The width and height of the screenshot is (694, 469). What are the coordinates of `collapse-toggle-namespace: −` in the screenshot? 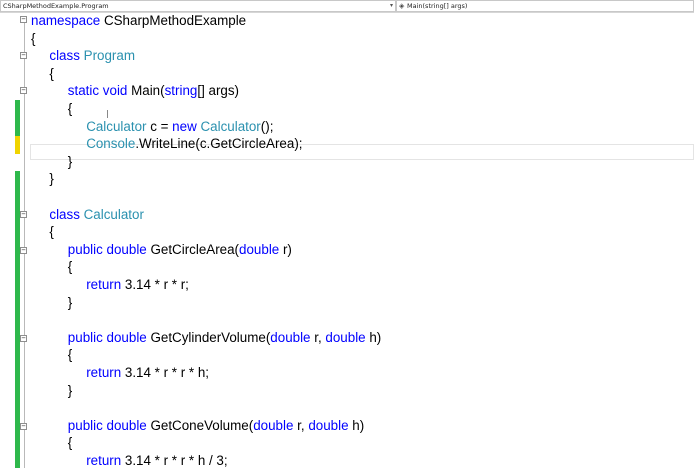 It's located at (23, 19).